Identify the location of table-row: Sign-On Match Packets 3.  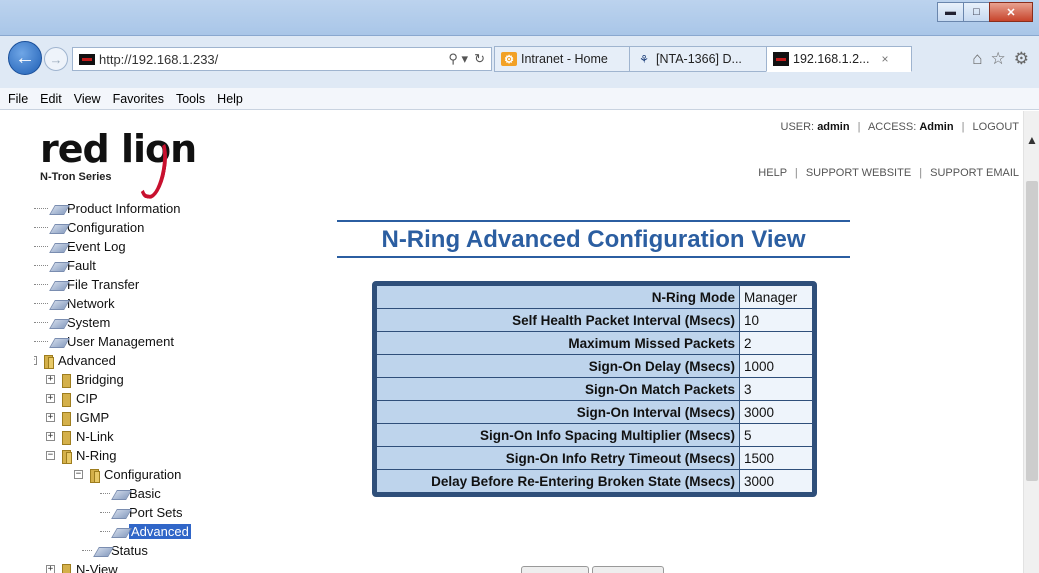
(594, 389).